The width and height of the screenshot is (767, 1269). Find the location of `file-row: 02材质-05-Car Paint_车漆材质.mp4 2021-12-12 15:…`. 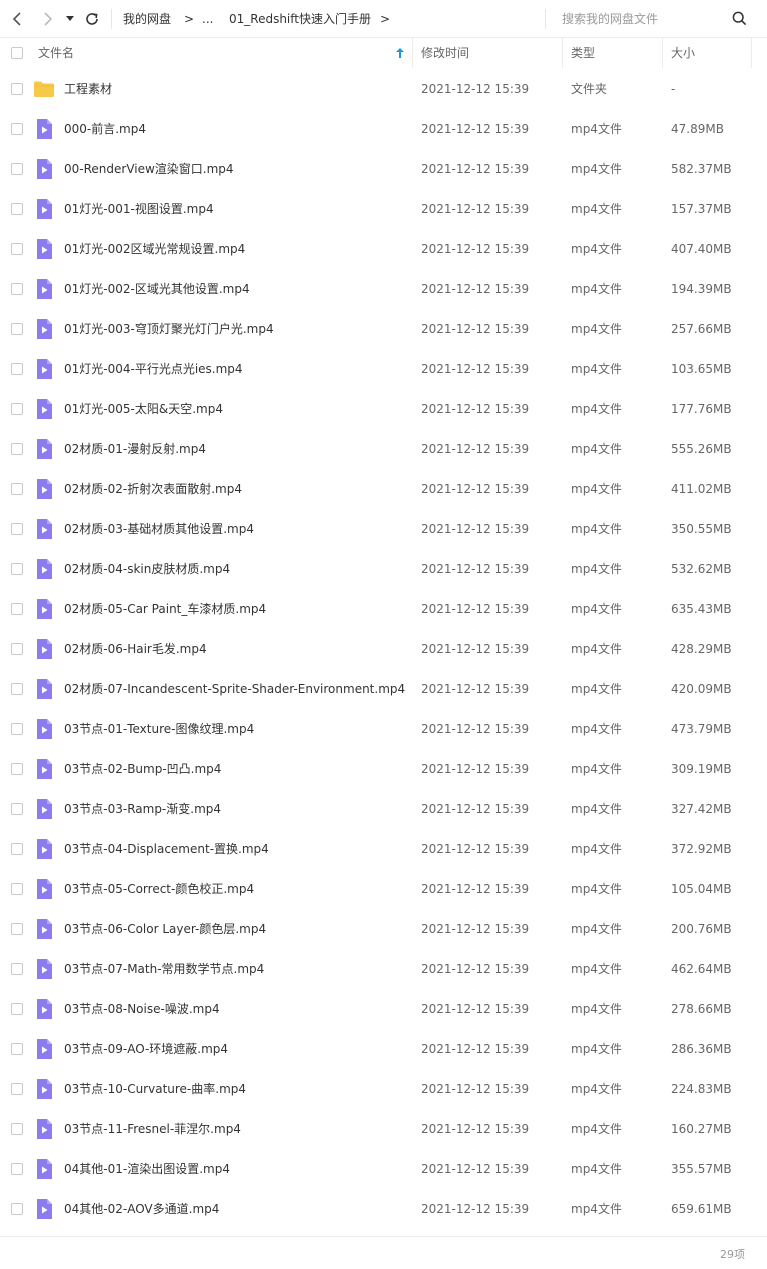

file-row: 02材质-05-Car Paint_车漆材质.mp4 2021-12-12 15:… is located at coordinates (383, 609).